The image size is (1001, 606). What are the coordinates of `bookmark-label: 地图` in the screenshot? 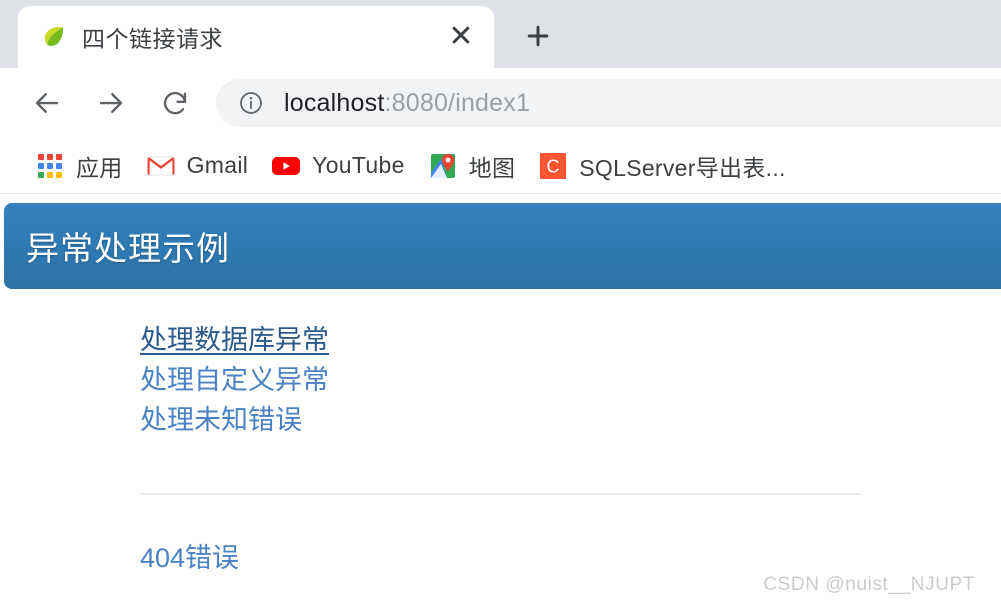 It's located at (492, 167).